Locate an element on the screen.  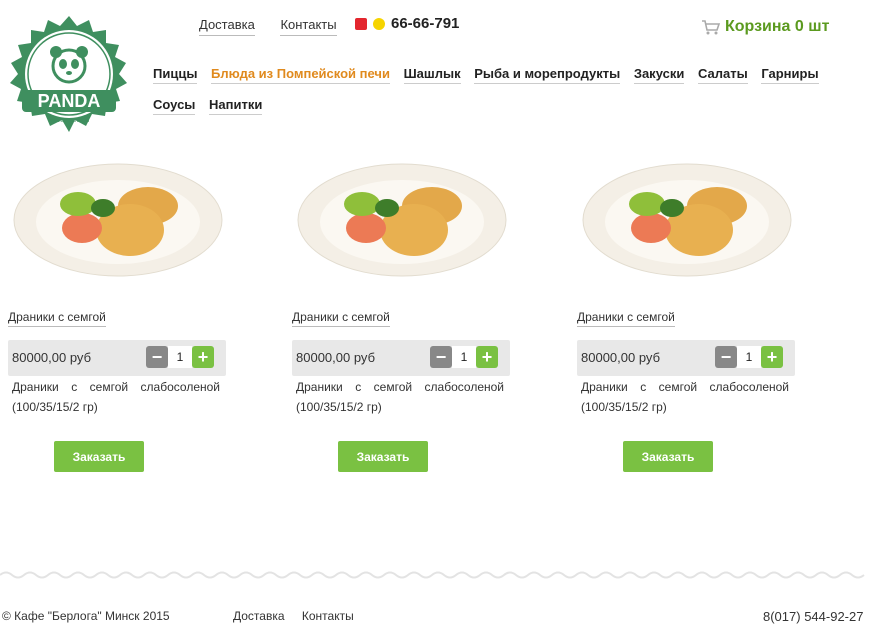
panda-logo: PANDA www.the-panda.ru is located at coordinates (69, 77).